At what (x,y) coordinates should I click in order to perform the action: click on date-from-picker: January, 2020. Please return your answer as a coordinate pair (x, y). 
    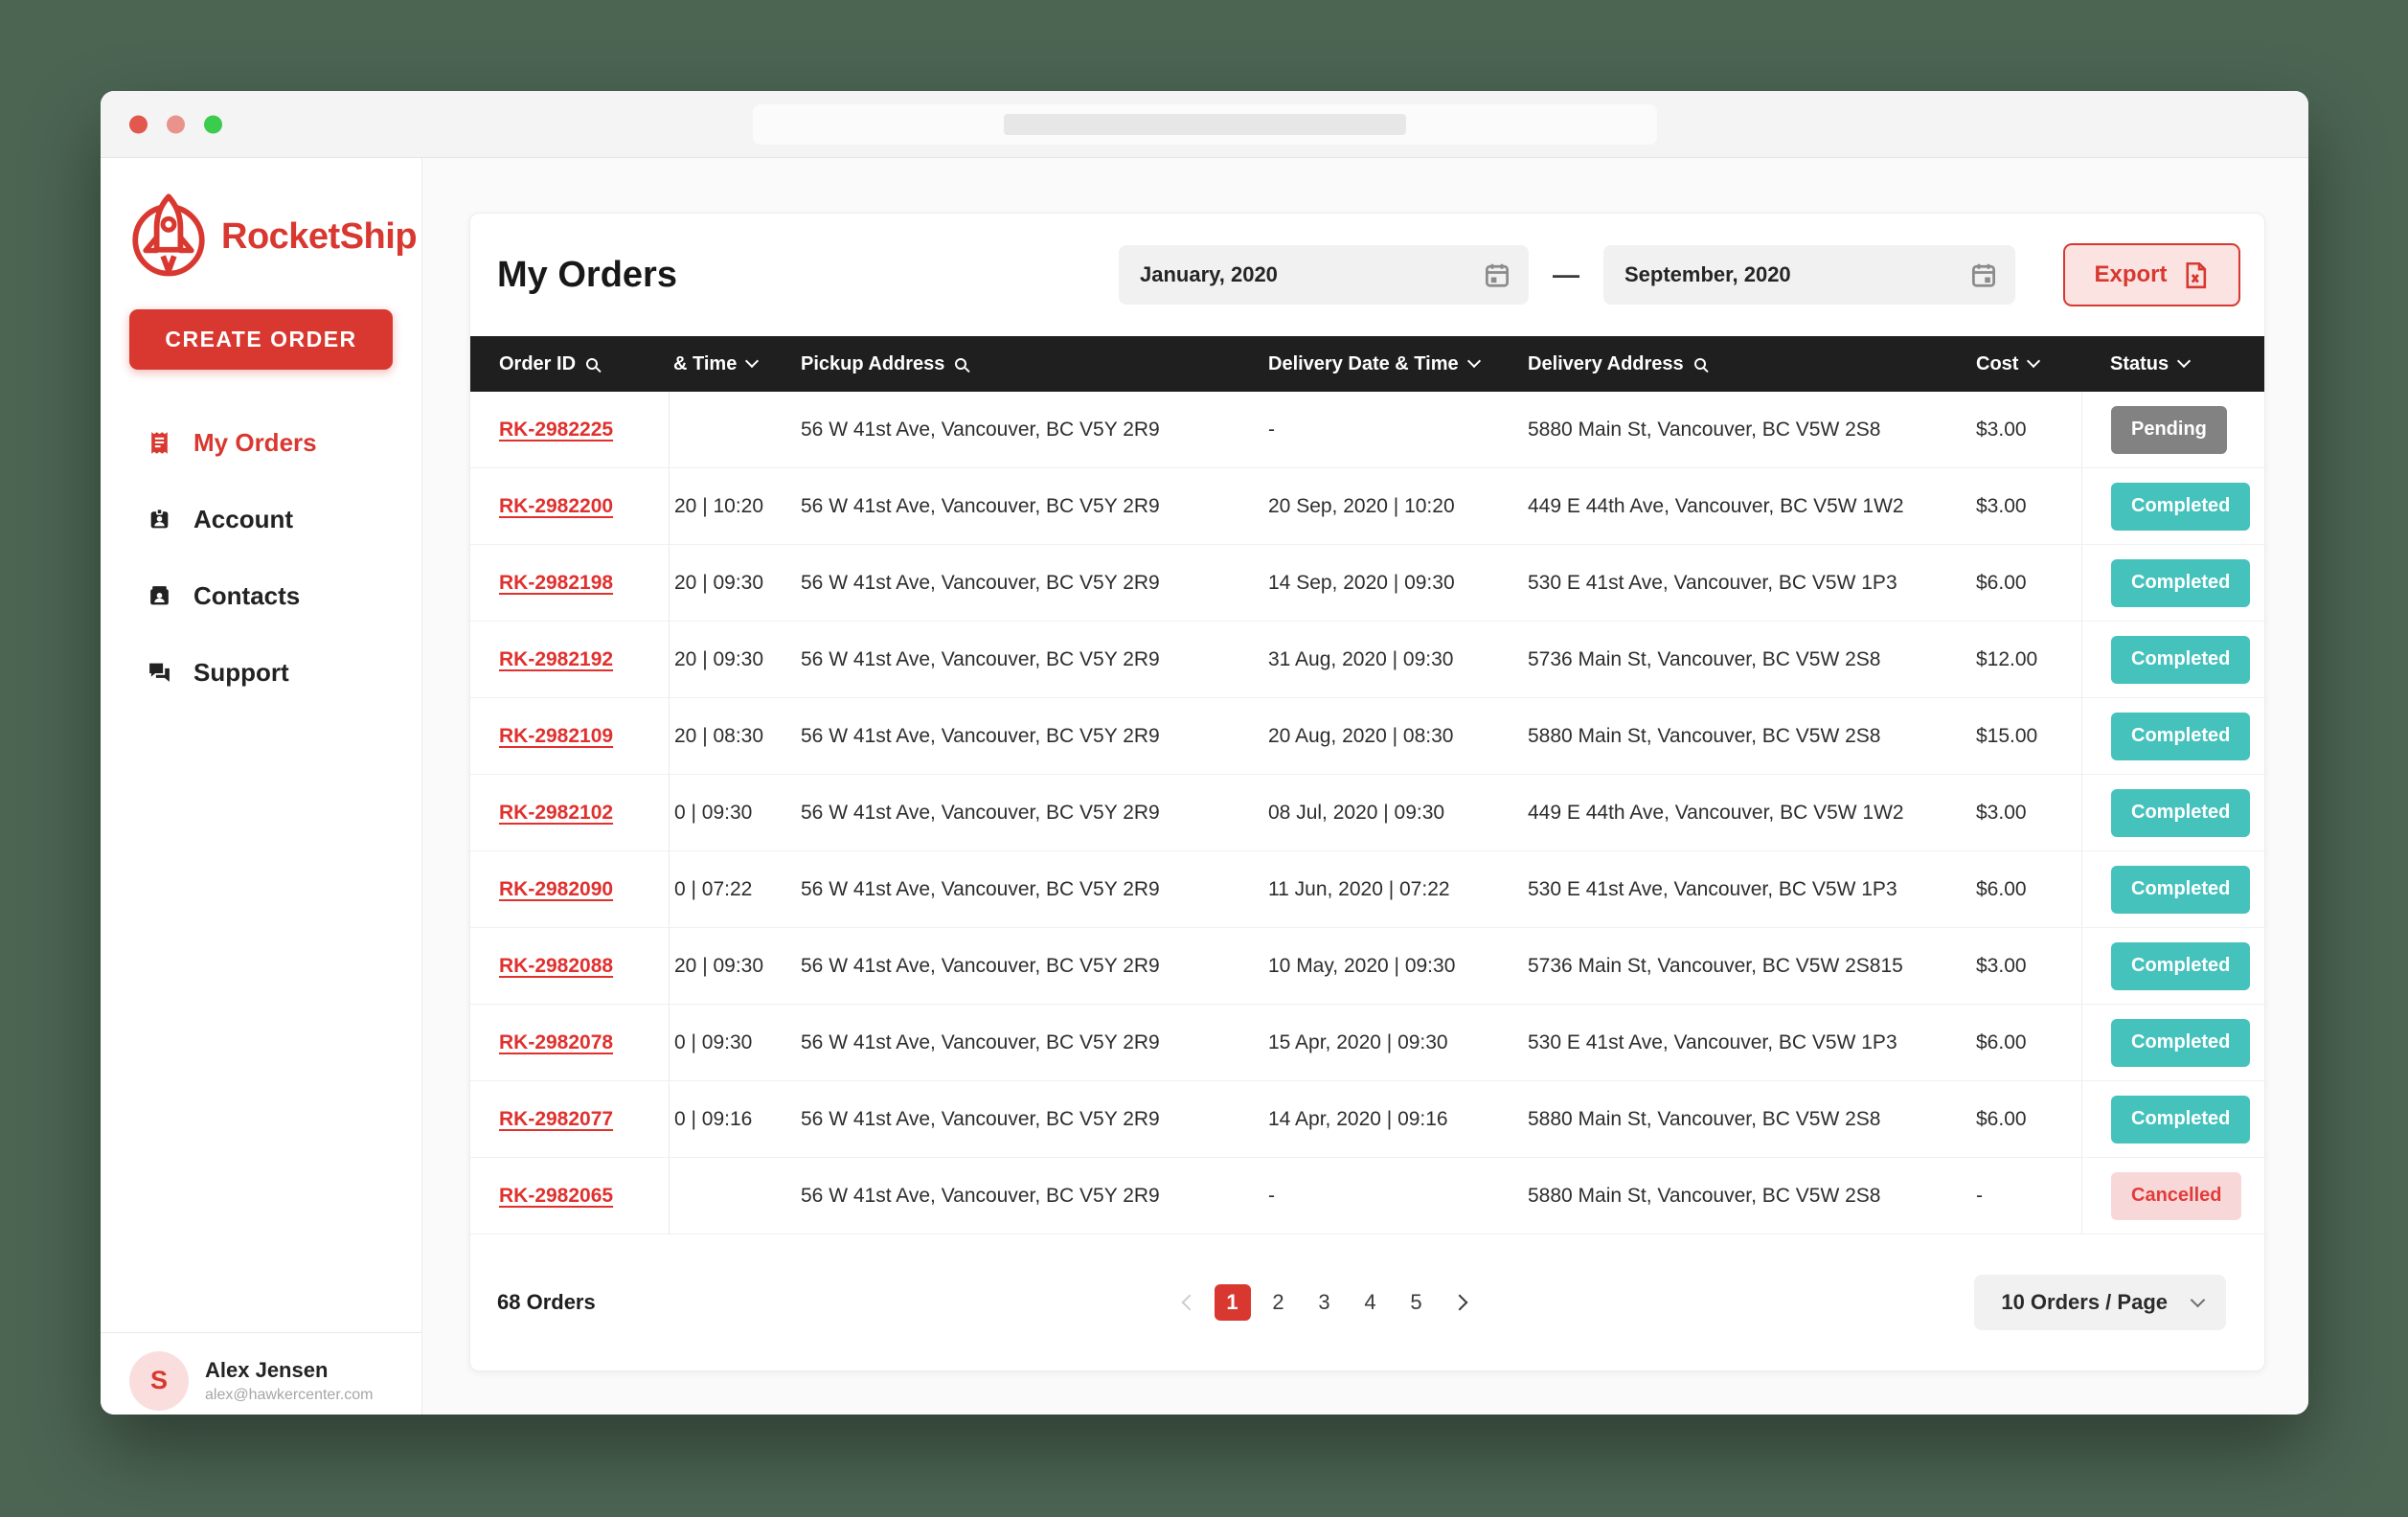
    Looking at the image, I should click on (1324, 275).